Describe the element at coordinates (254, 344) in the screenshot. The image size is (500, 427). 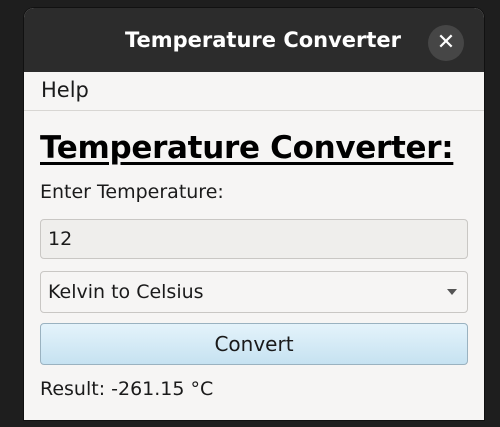
I see `convert-button: Convert` at that location.